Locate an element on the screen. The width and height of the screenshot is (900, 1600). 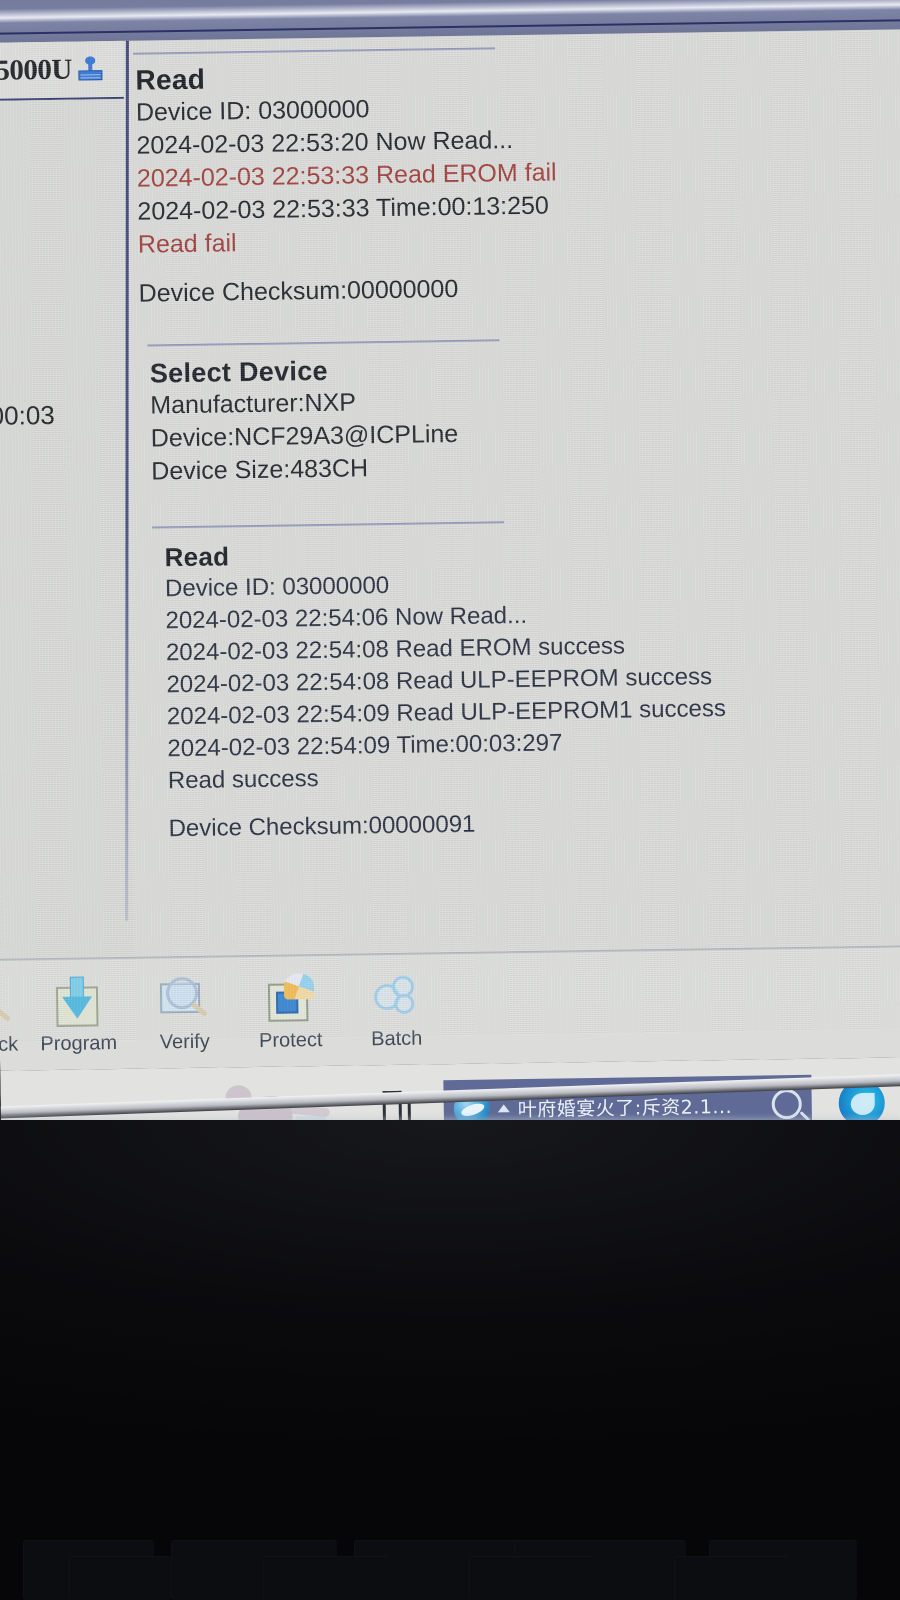
gears-batch-icon is located at coordinates (396, 995).